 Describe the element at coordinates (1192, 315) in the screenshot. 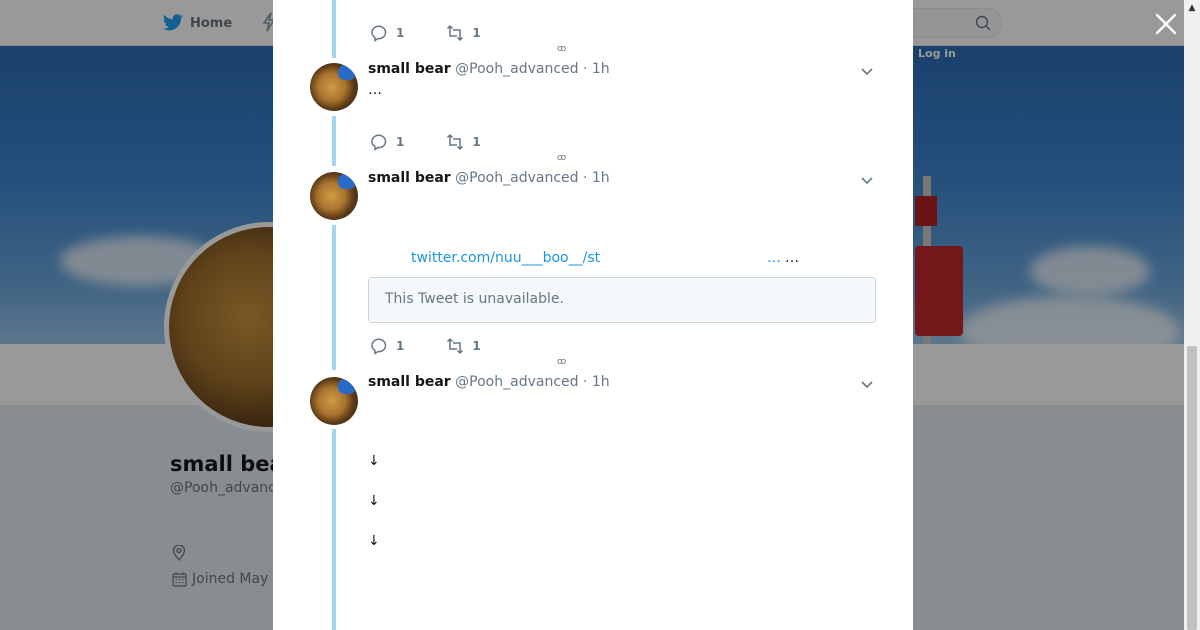

I see `page-scrollbar: ▲` at that location.